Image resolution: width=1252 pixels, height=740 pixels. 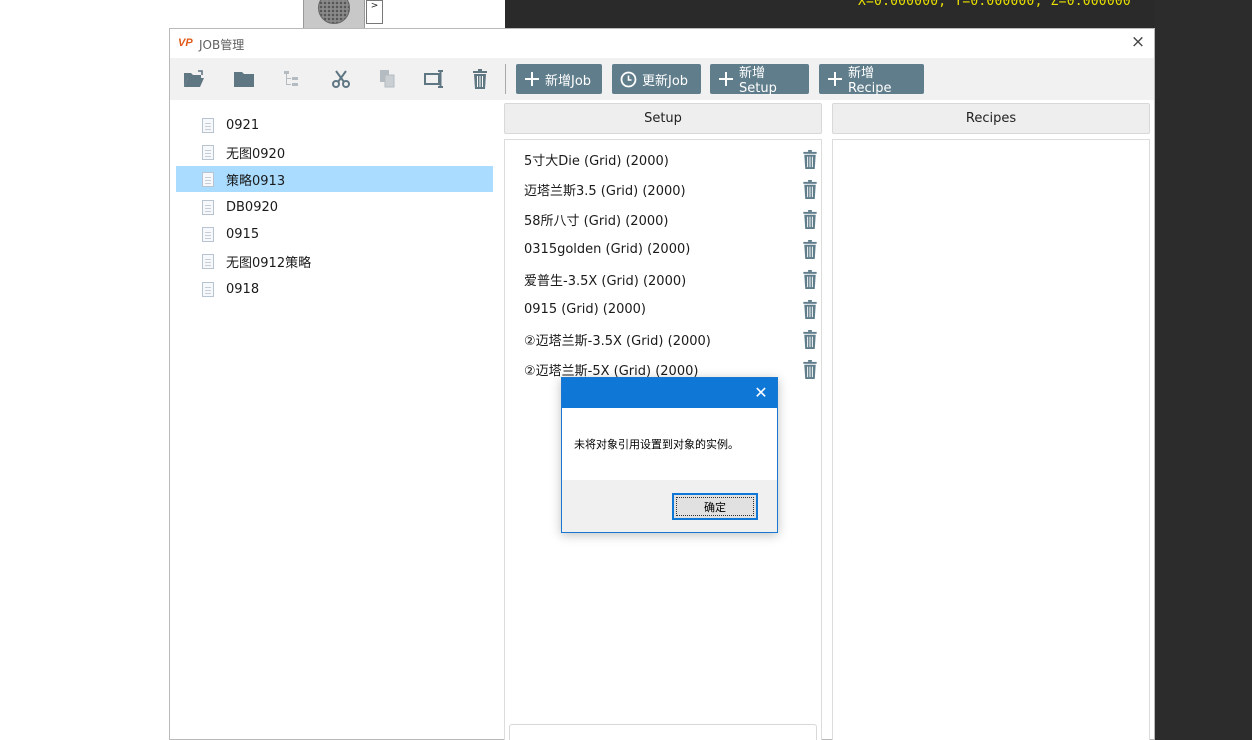 What do you see at coordinates (596, 161) in the screenshot?
I see `setup-item-label: 5寸大Die (Grid) (2000)` at bounding box center [596, 161].